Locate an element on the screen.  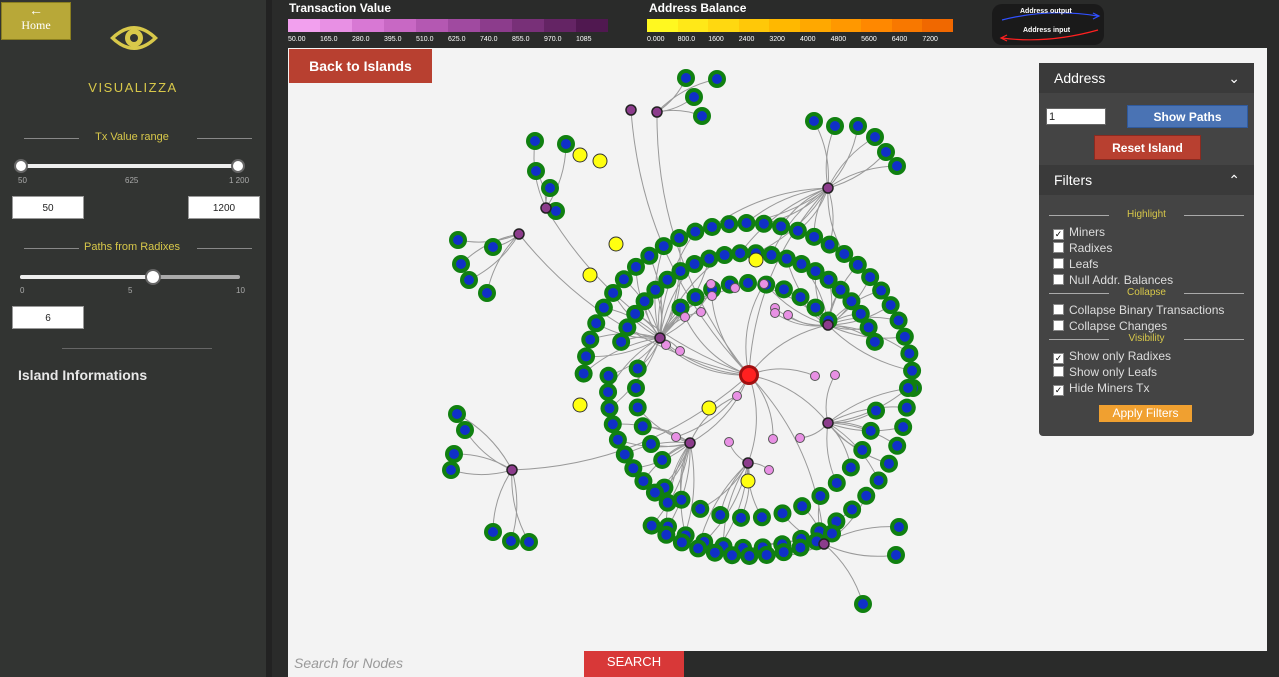
chevron-down-icon: ⌄ is located at coordinates (1234, 78).